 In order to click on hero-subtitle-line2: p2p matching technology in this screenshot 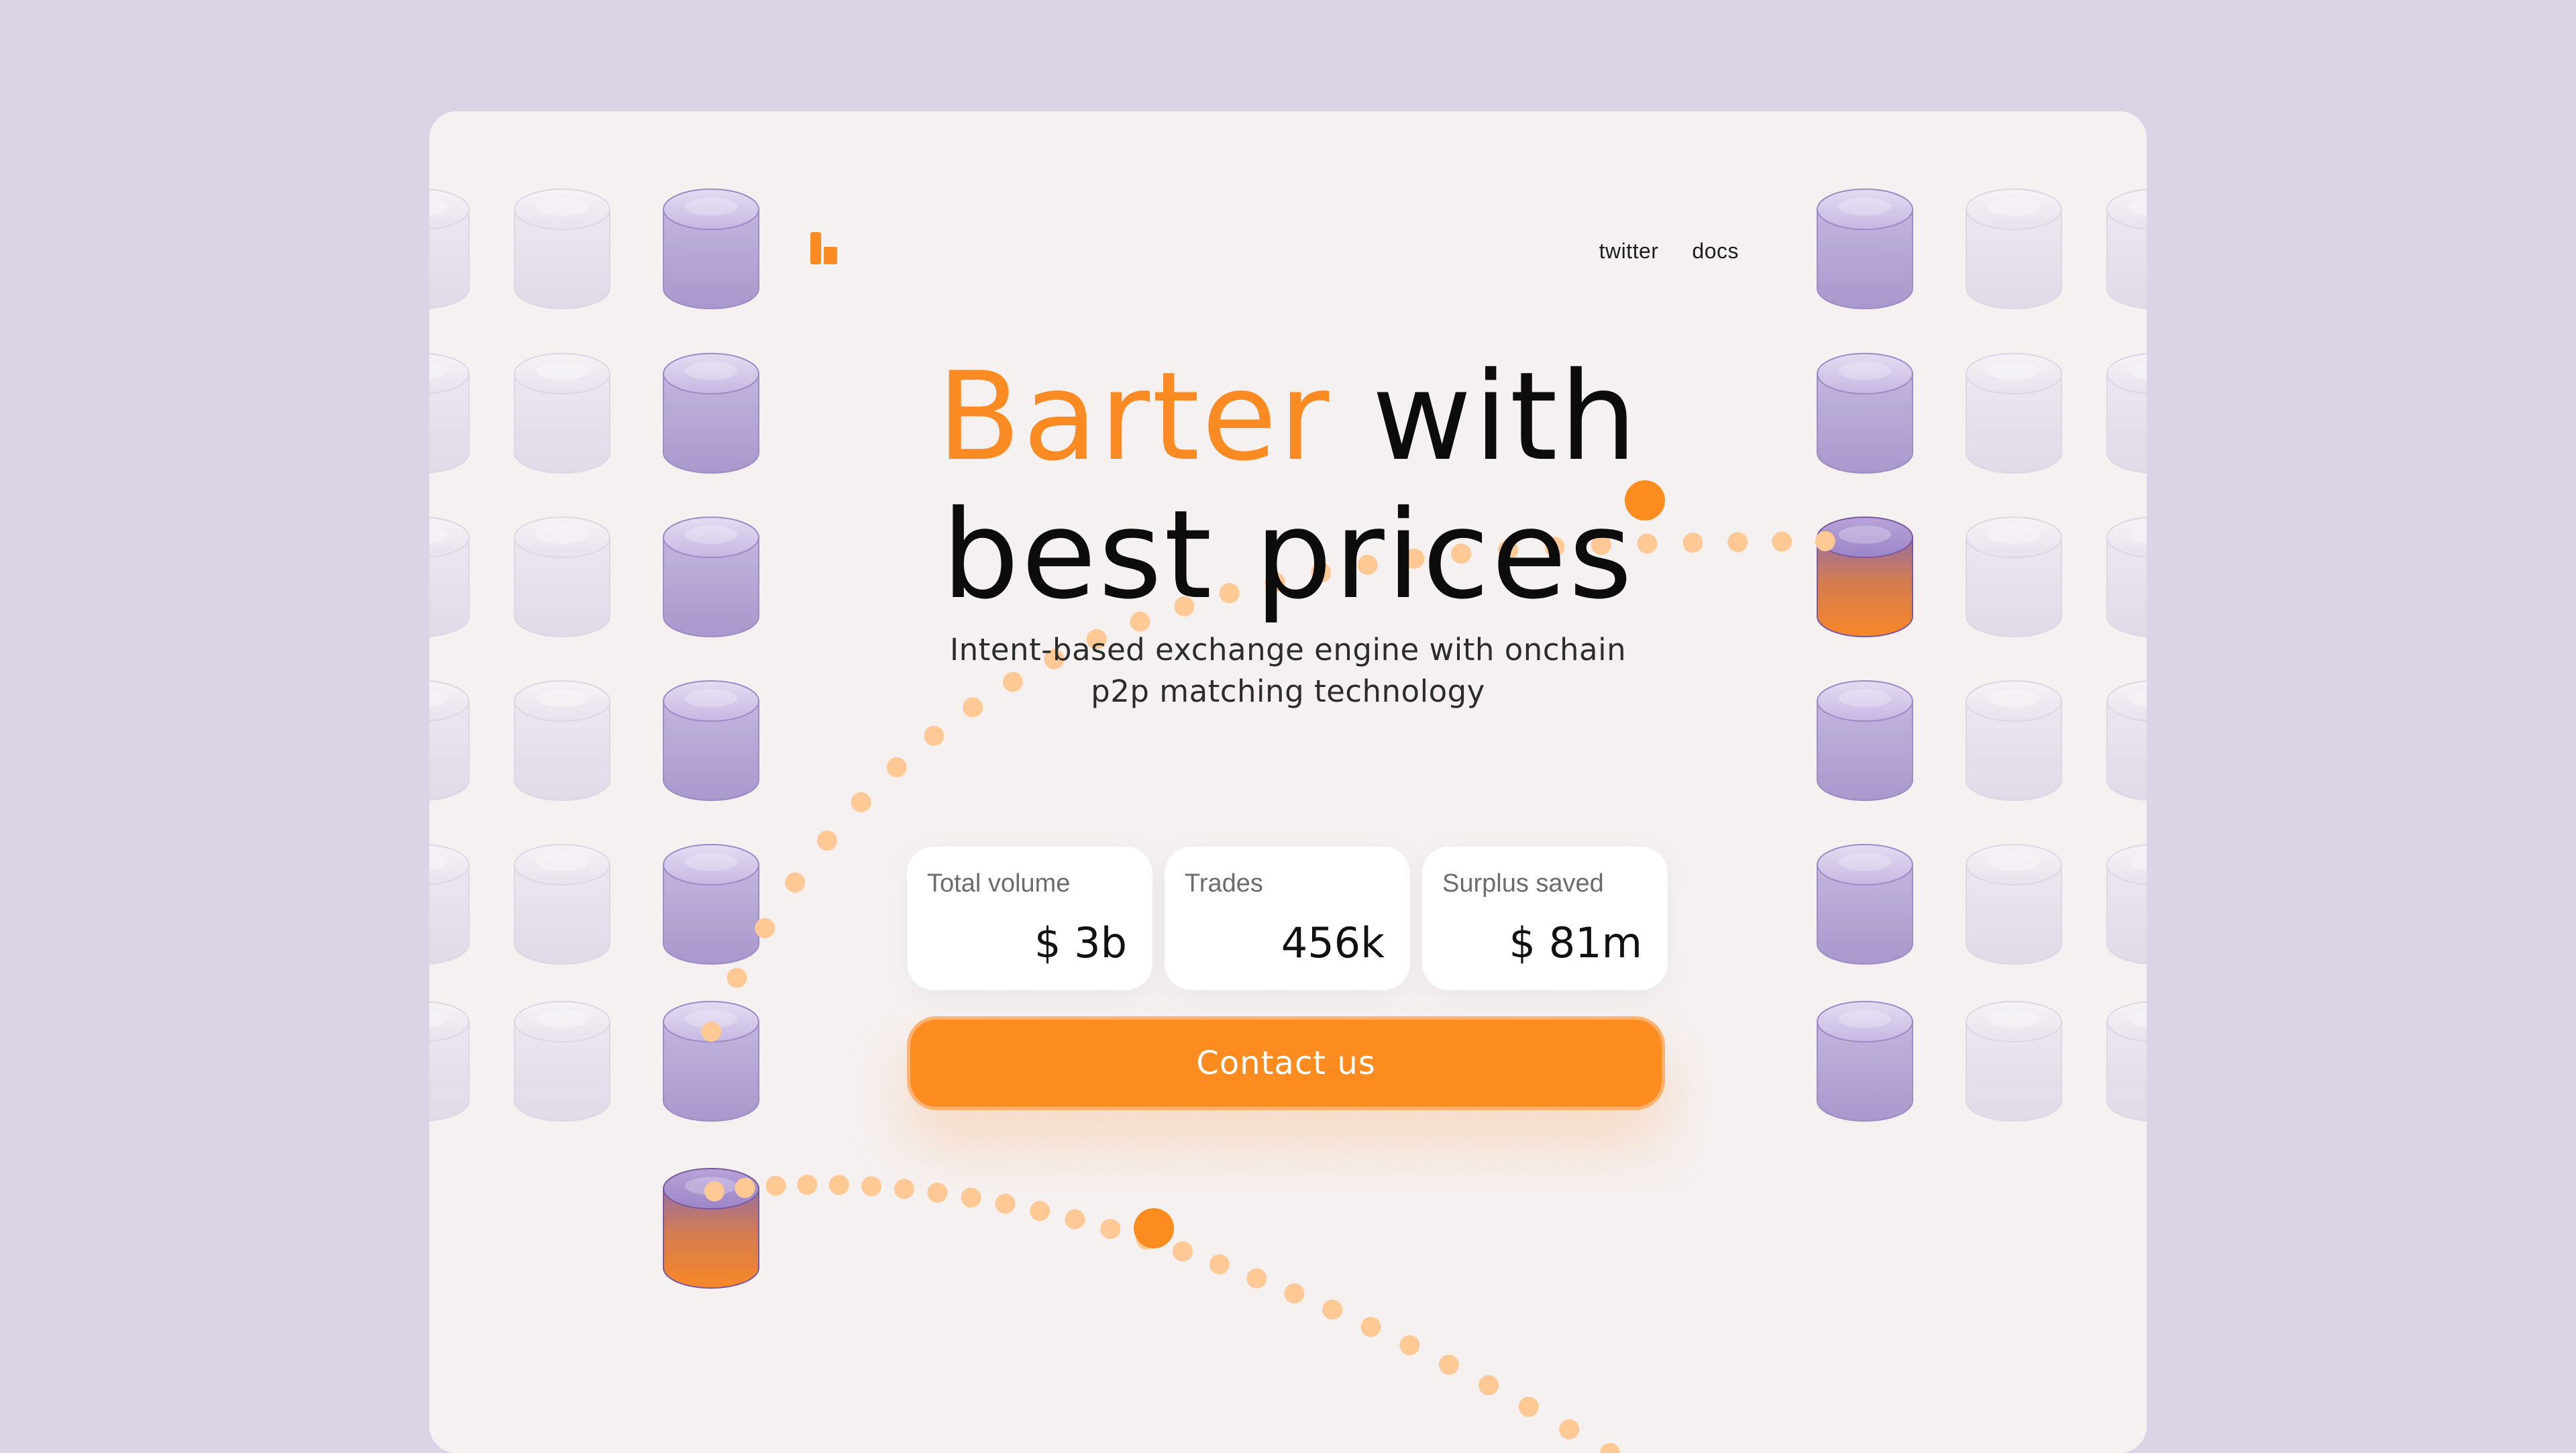, I will do `click(1288, 692)`.